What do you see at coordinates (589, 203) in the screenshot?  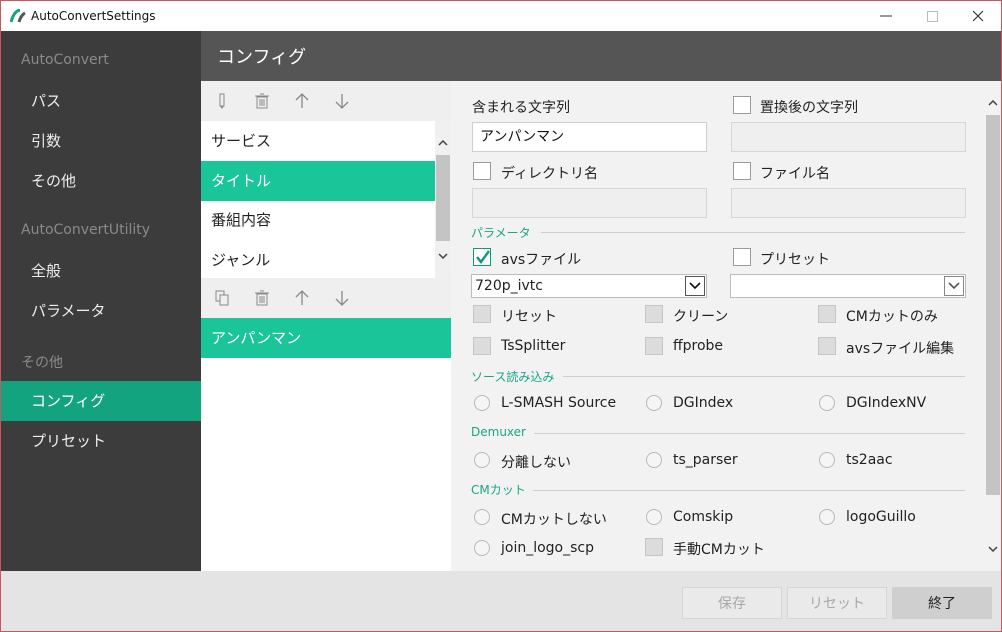 I see `dirname-input` at bounding box center [589, 203].